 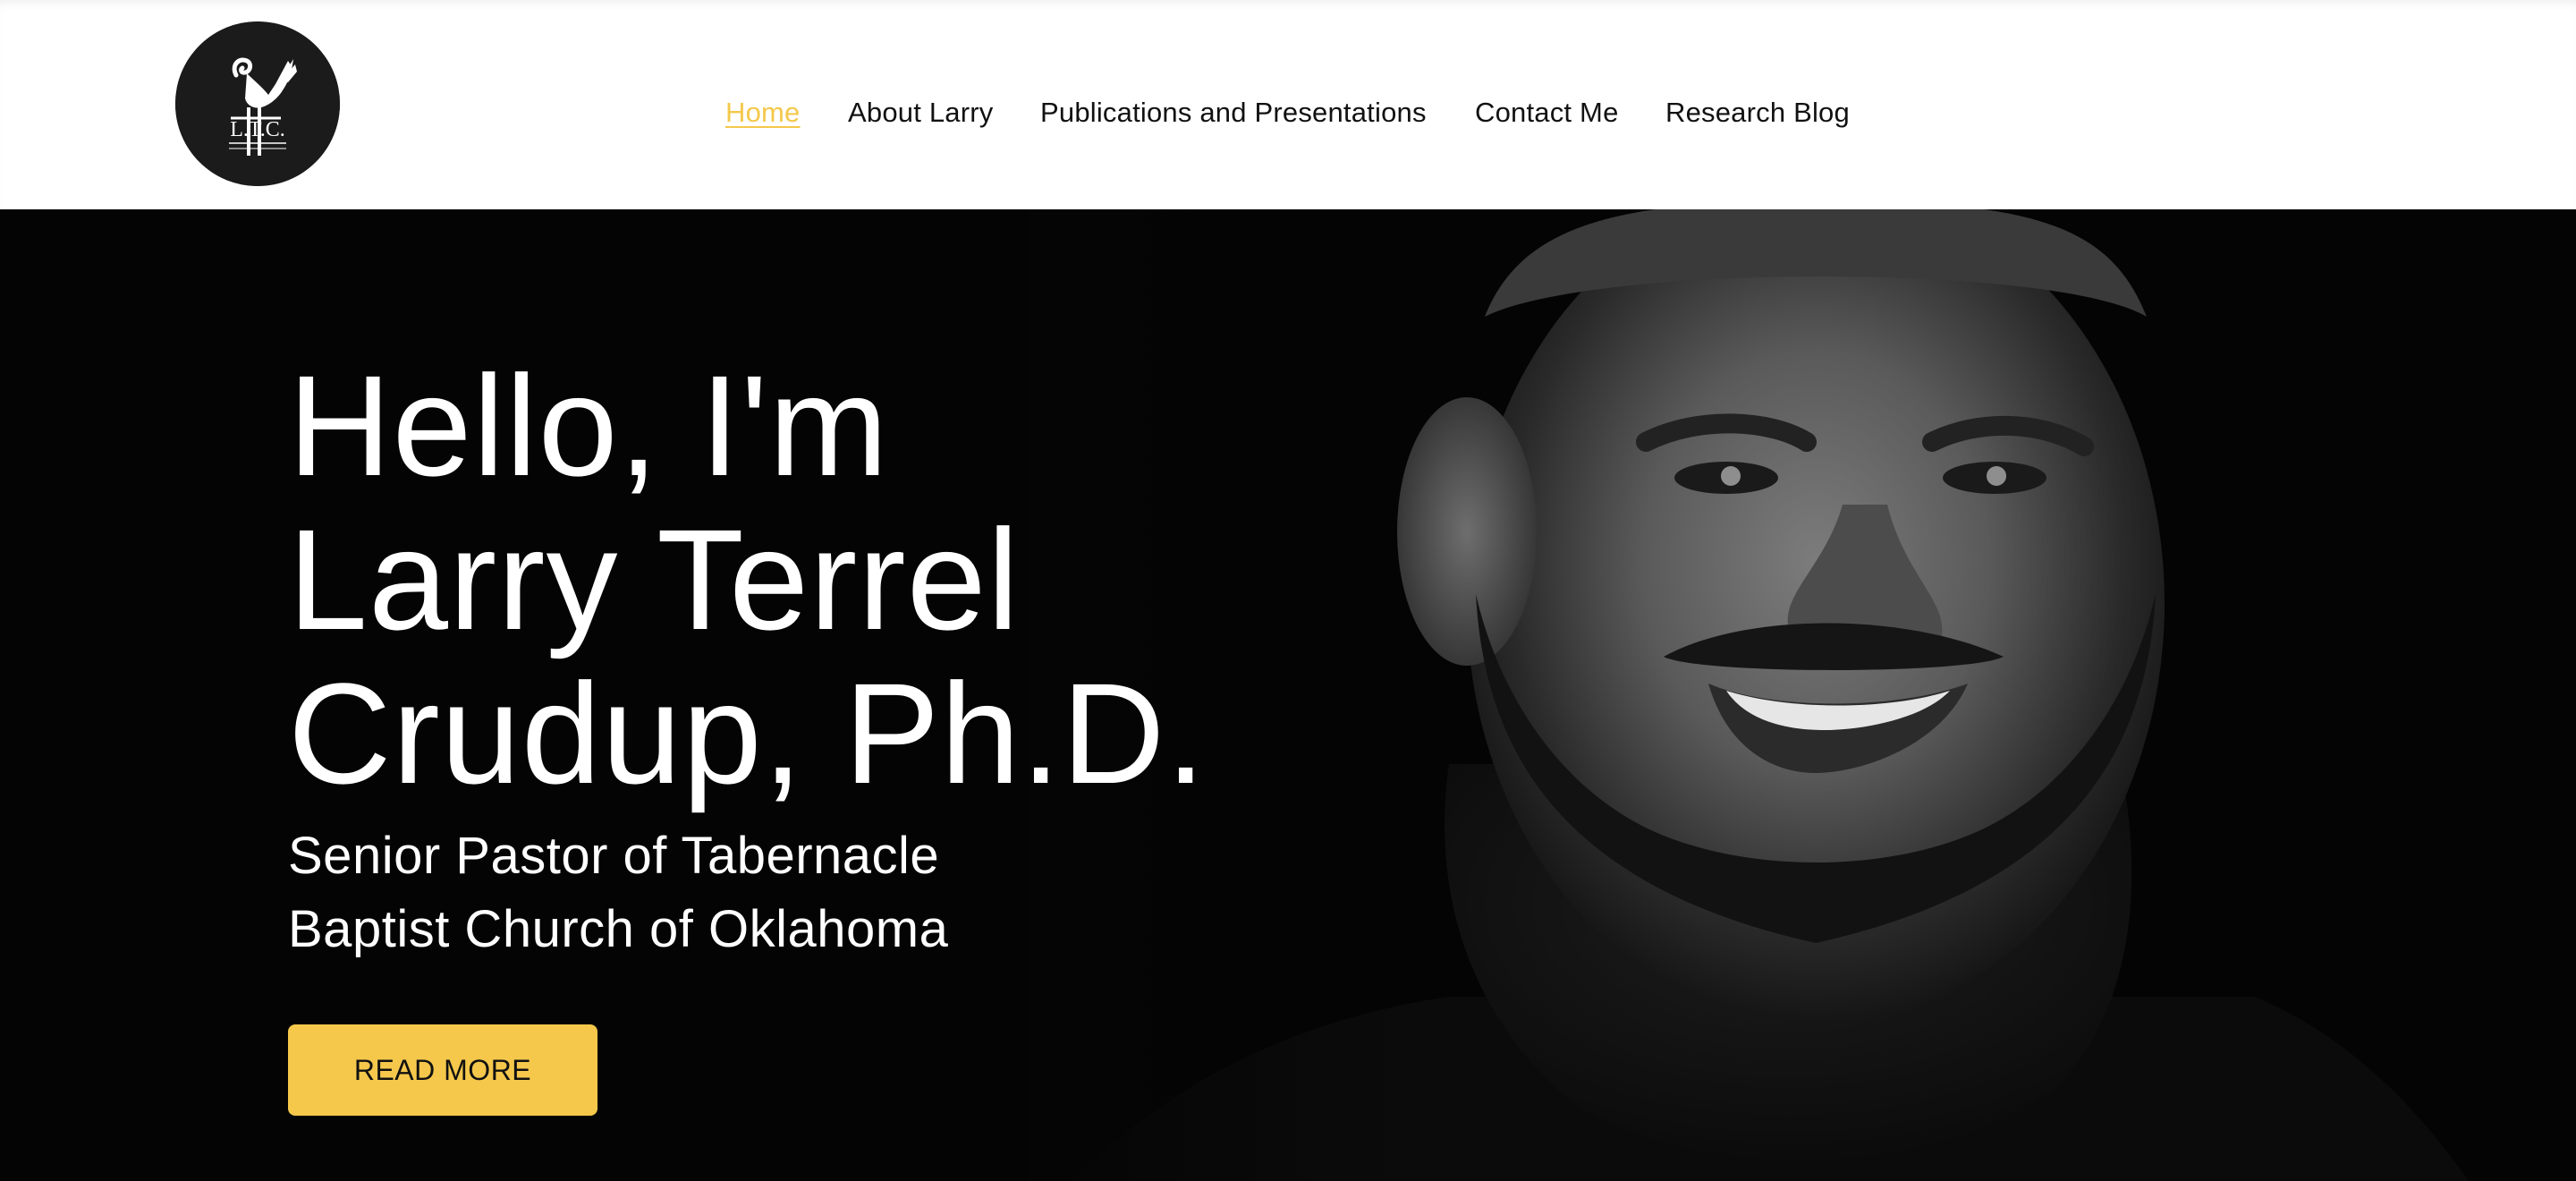 I want to click on hero-heading-line: Hello, I'm, so click(x=588, y=425).